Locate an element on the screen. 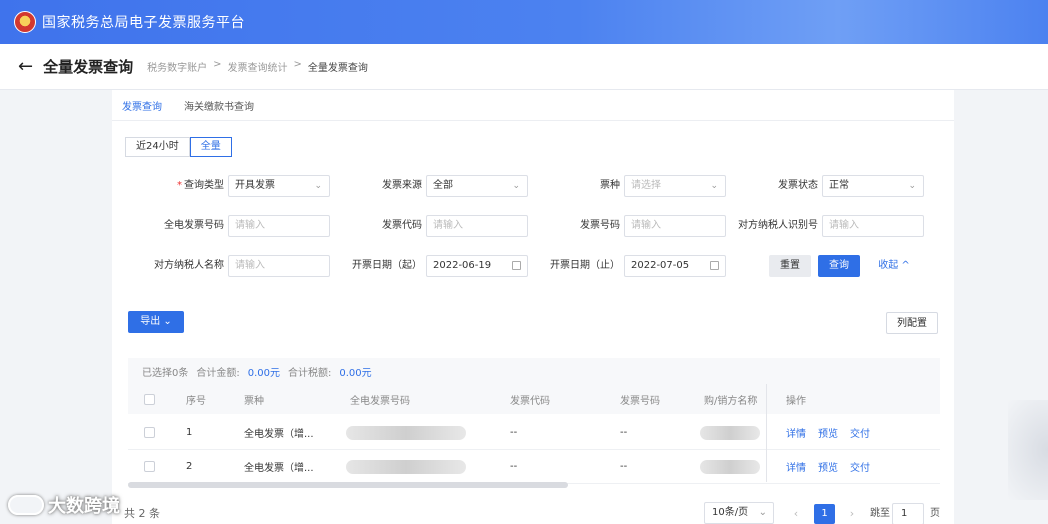 This screenshot has width=1048, height=524. total-tax-label: 合计税额: is located at coordinates (310, 373).